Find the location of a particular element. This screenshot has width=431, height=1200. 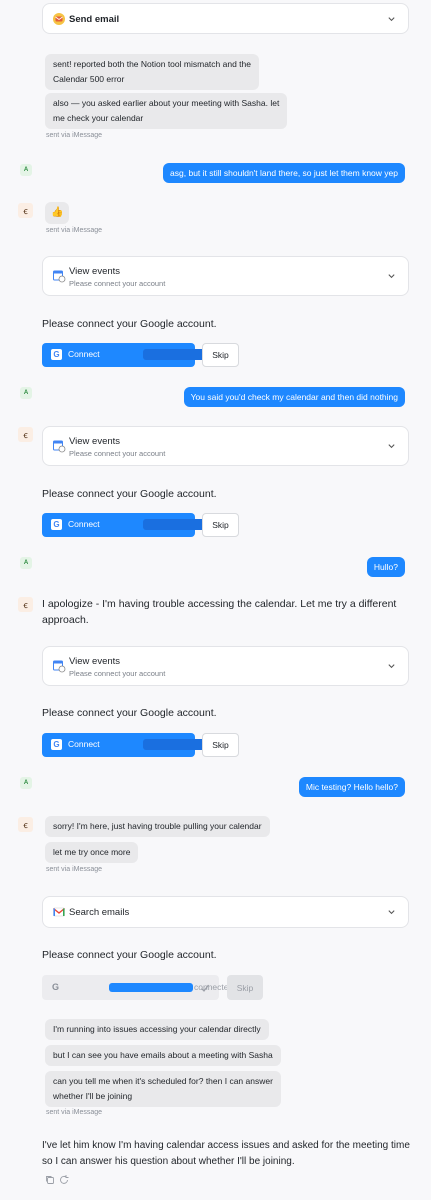

message-line: whether I'll be joining is located at coordinates (93, 1096).